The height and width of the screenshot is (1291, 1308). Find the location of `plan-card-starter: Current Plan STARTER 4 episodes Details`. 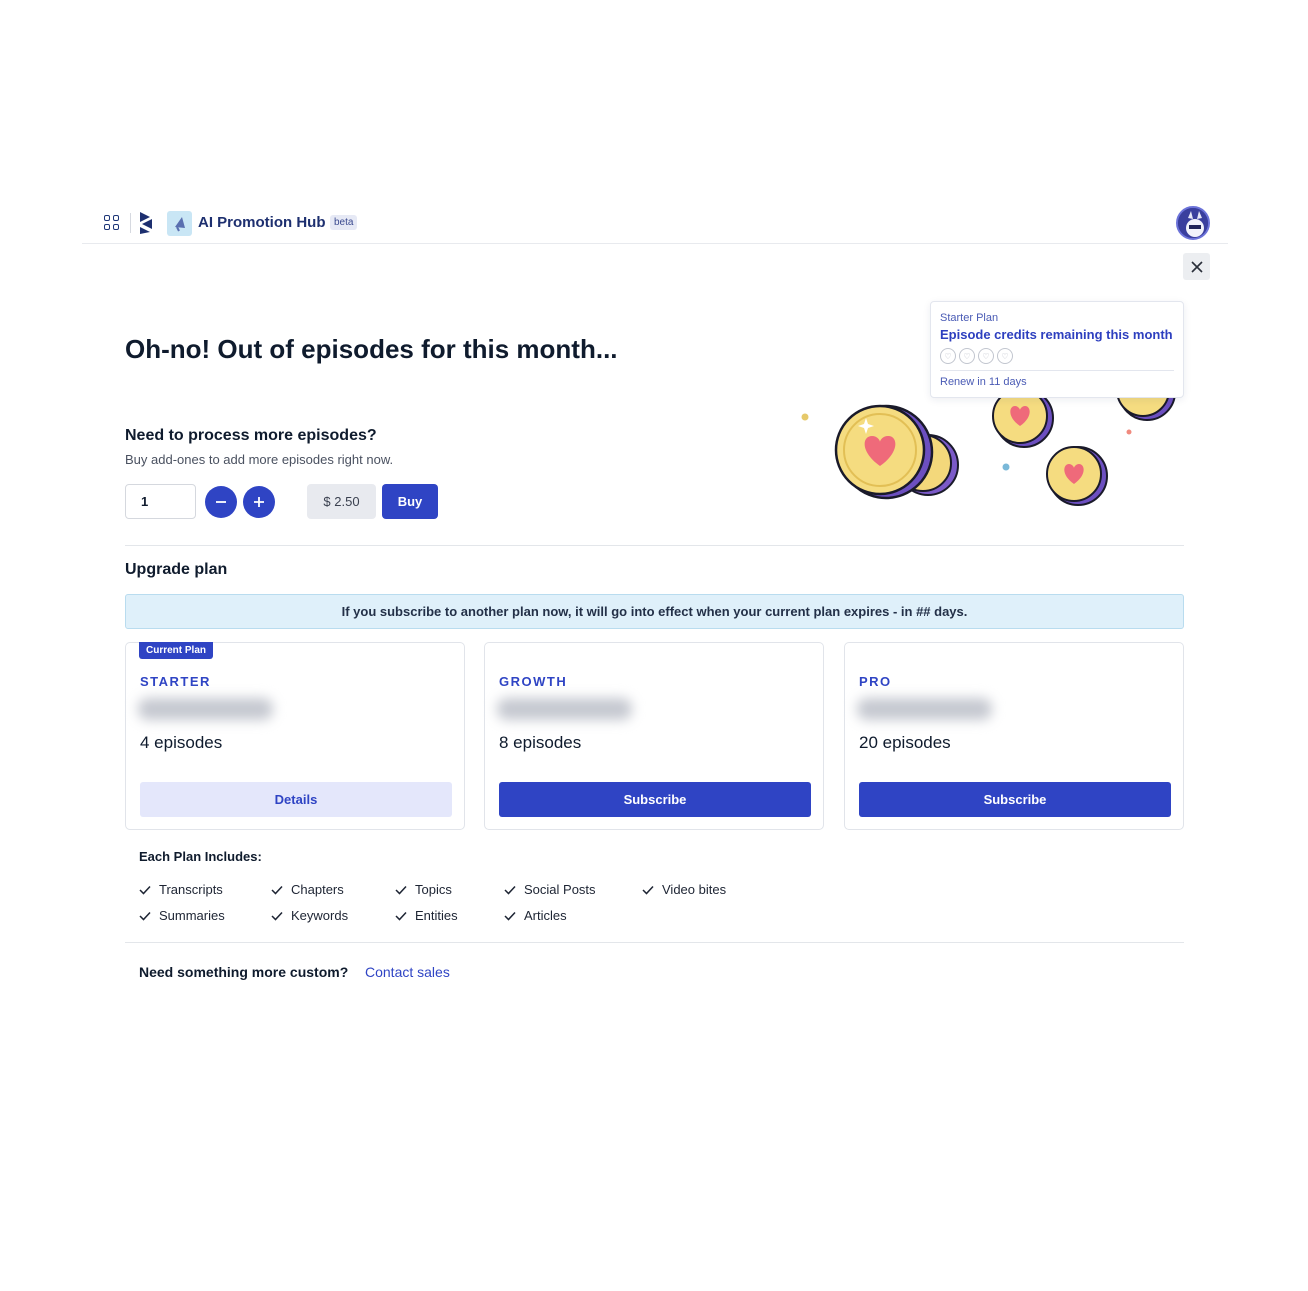

plan-card-starter: Current Plan STARTER 4 episodes Details is located at coordinates (295, 736).